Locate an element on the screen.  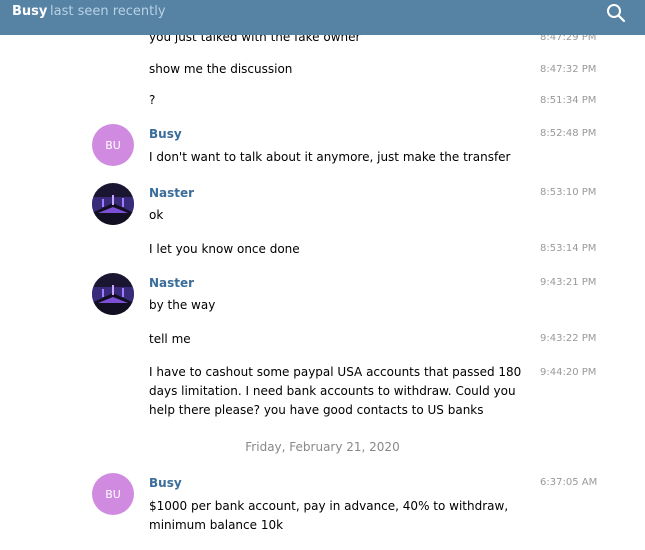
chat-header: Busy last seen recently is located at coordinates (322, 17).